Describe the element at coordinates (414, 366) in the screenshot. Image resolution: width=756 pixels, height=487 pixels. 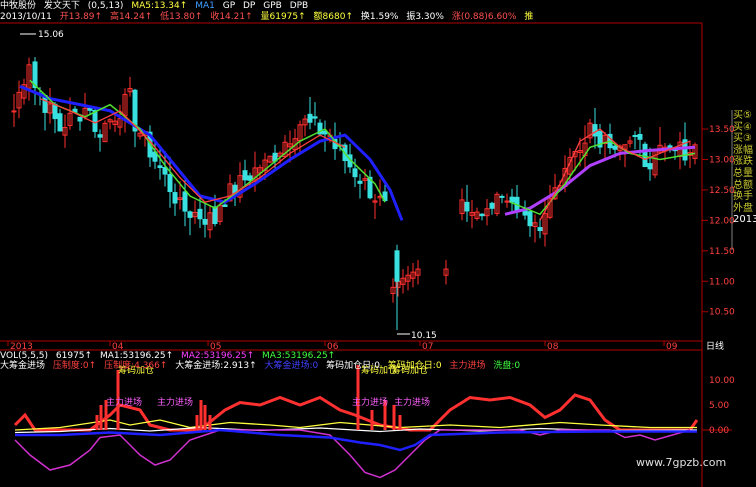
I see `signal-chip-add2: 筹码加仓日:0` at that location.